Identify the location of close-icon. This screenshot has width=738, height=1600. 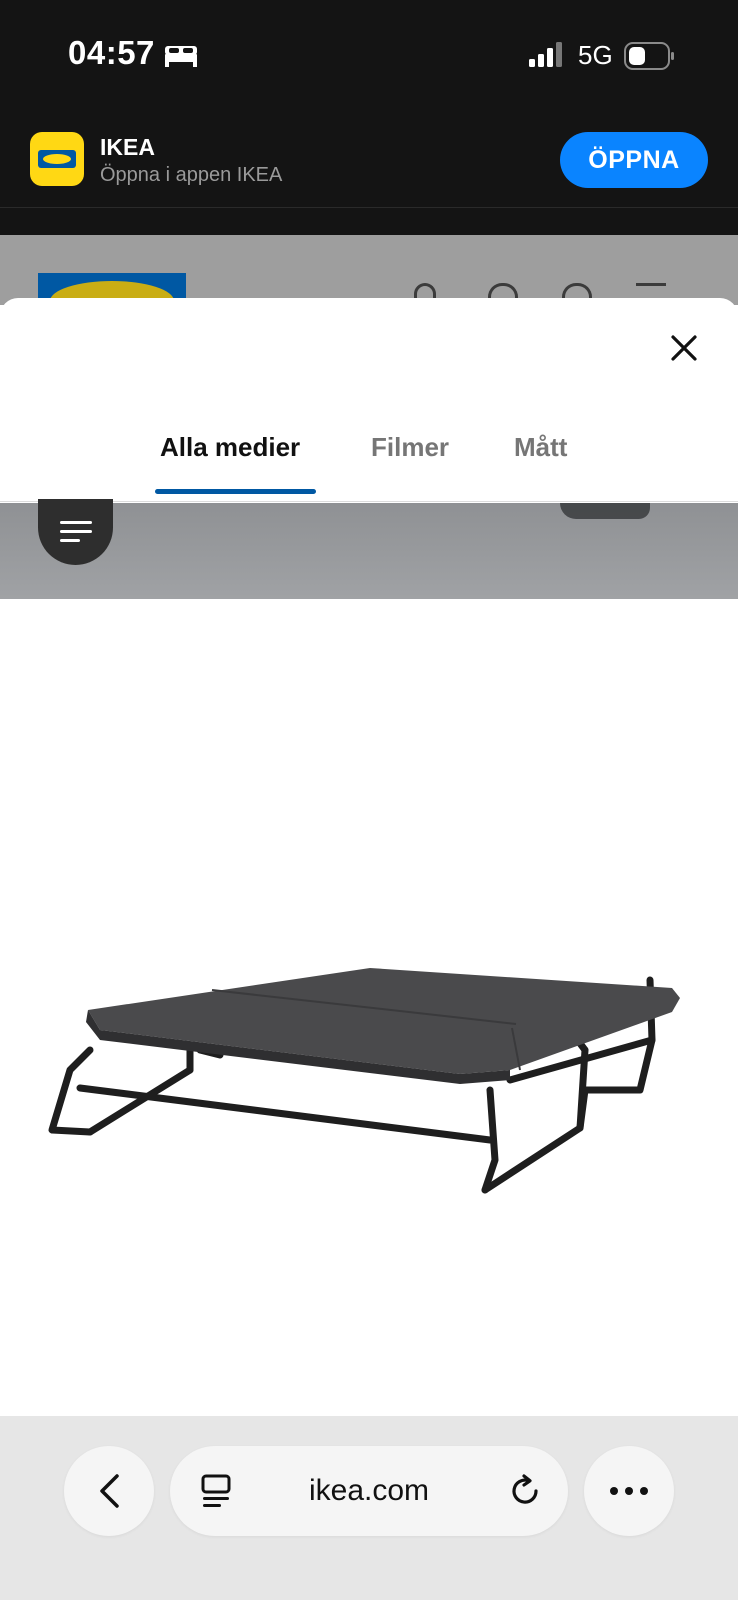
(684, 348).